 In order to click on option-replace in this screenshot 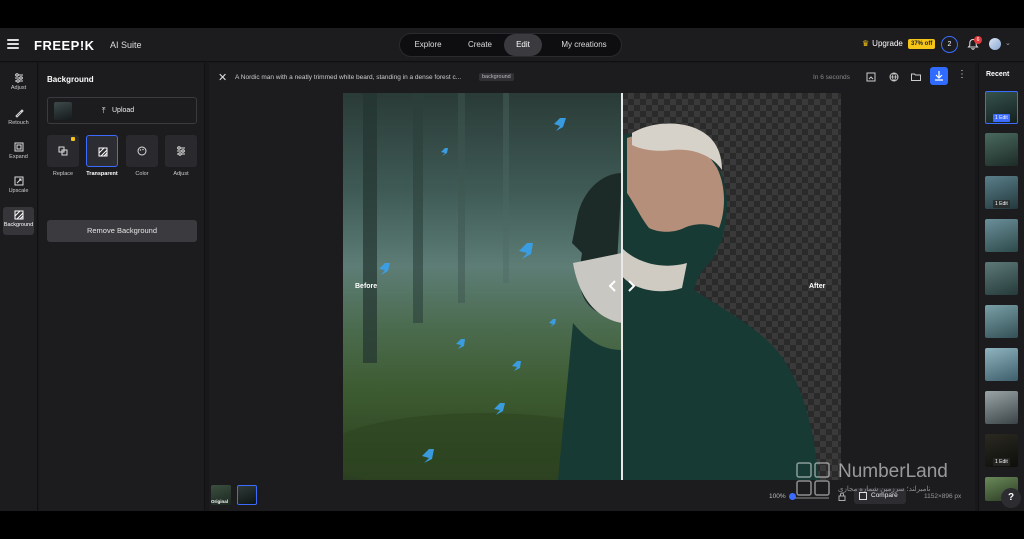, I will do `click(63, 151)`.